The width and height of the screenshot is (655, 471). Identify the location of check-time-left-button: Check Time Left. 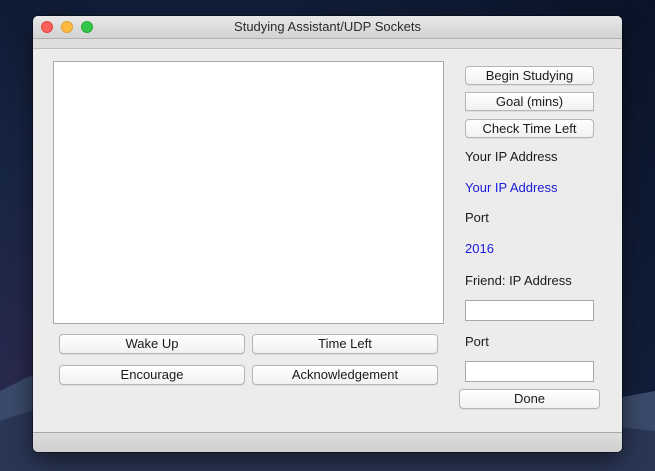
(529, 128).